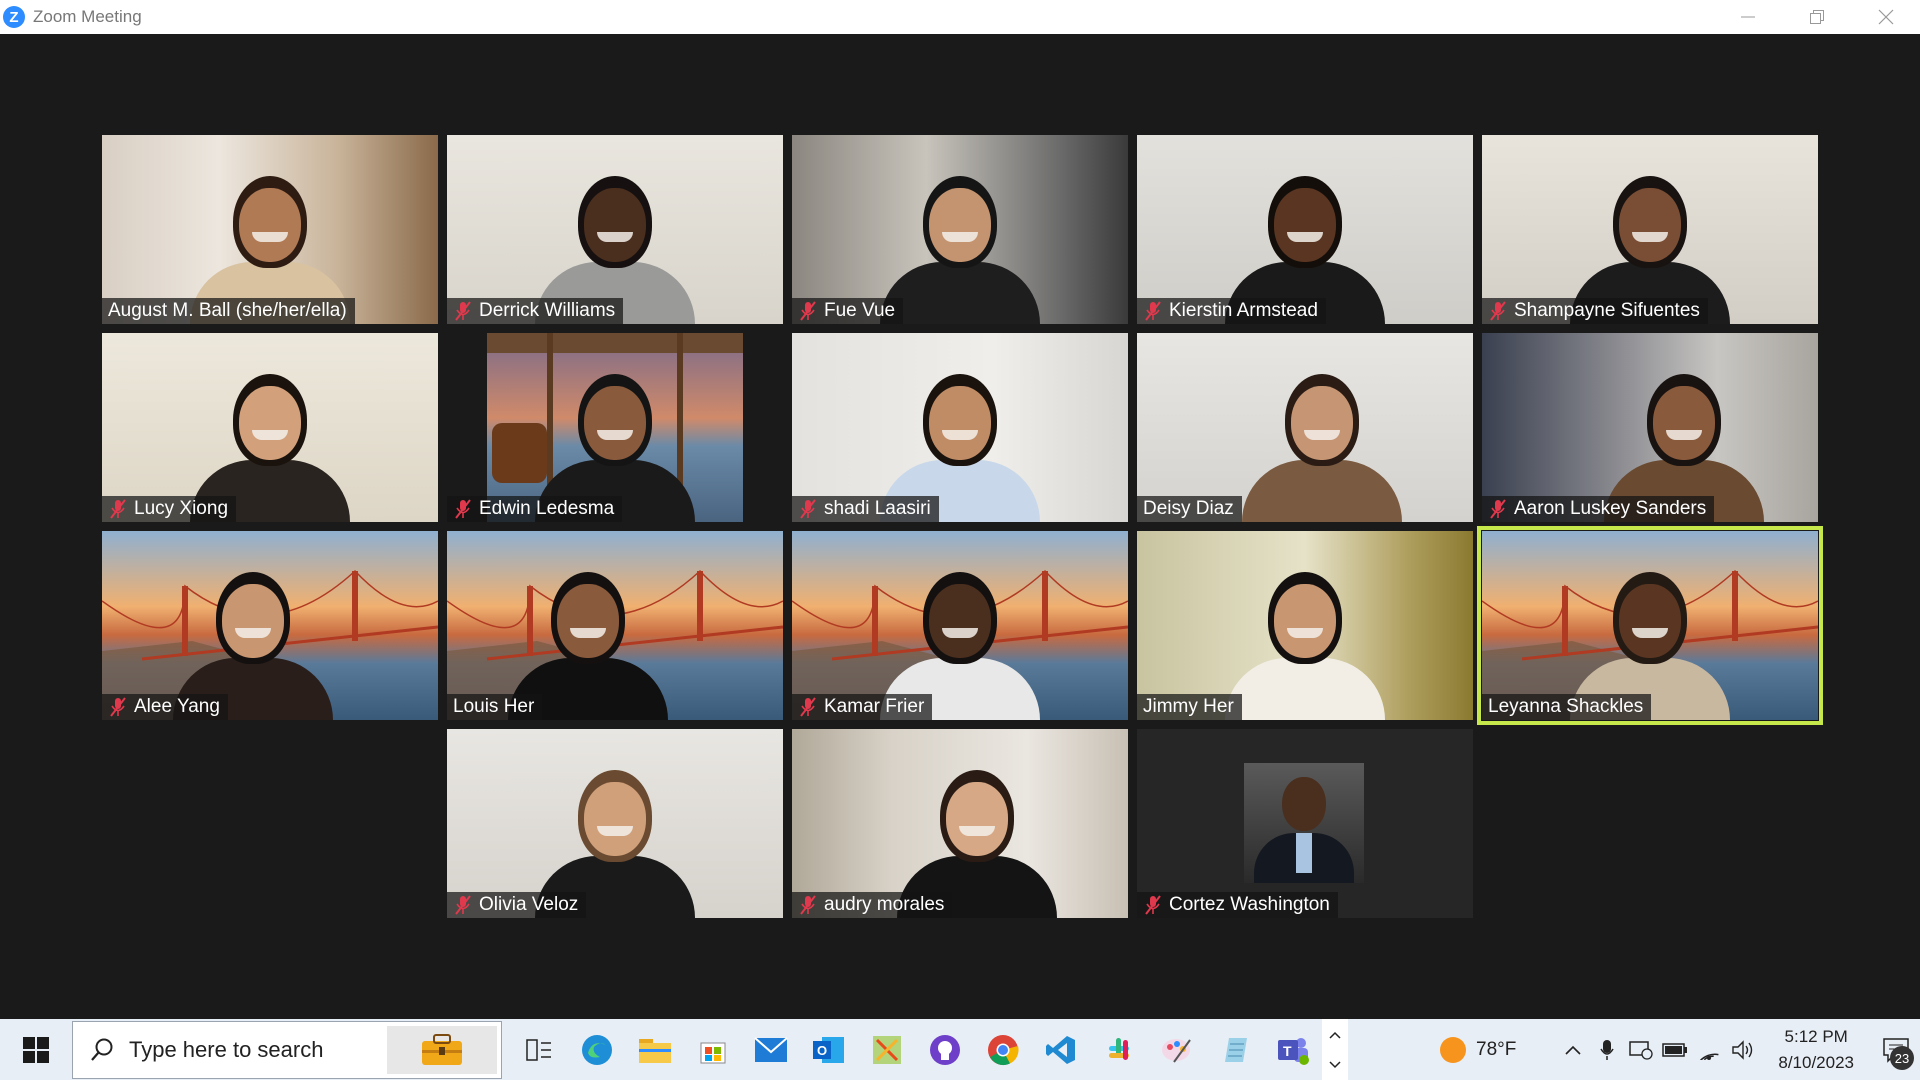 This screenshot has width=1920, height=1080. I want to click on participant-tile: Lucy Xiong, so click(270, 427).